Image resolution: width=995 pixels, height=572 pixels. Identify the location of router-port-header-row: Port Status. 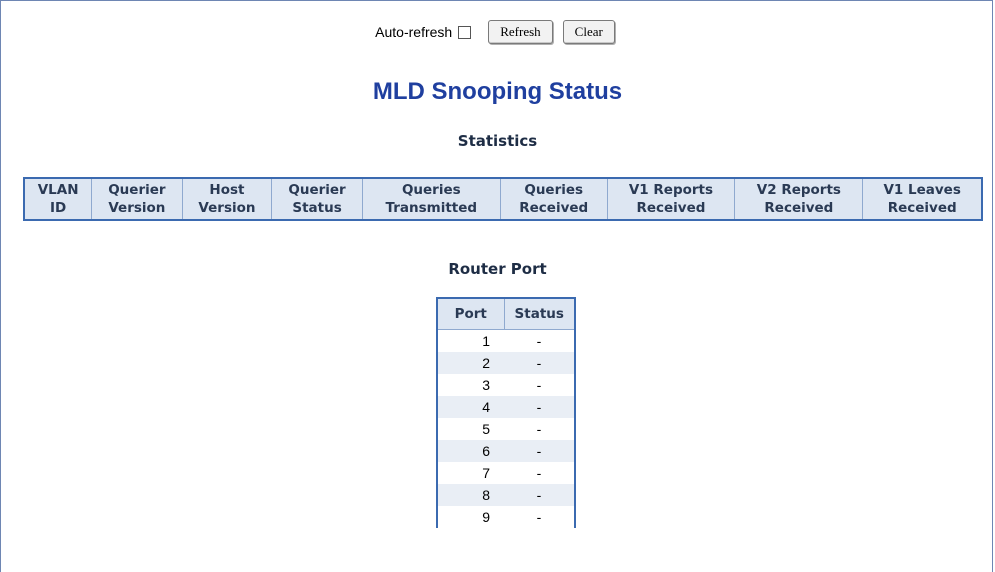
(506, 314).